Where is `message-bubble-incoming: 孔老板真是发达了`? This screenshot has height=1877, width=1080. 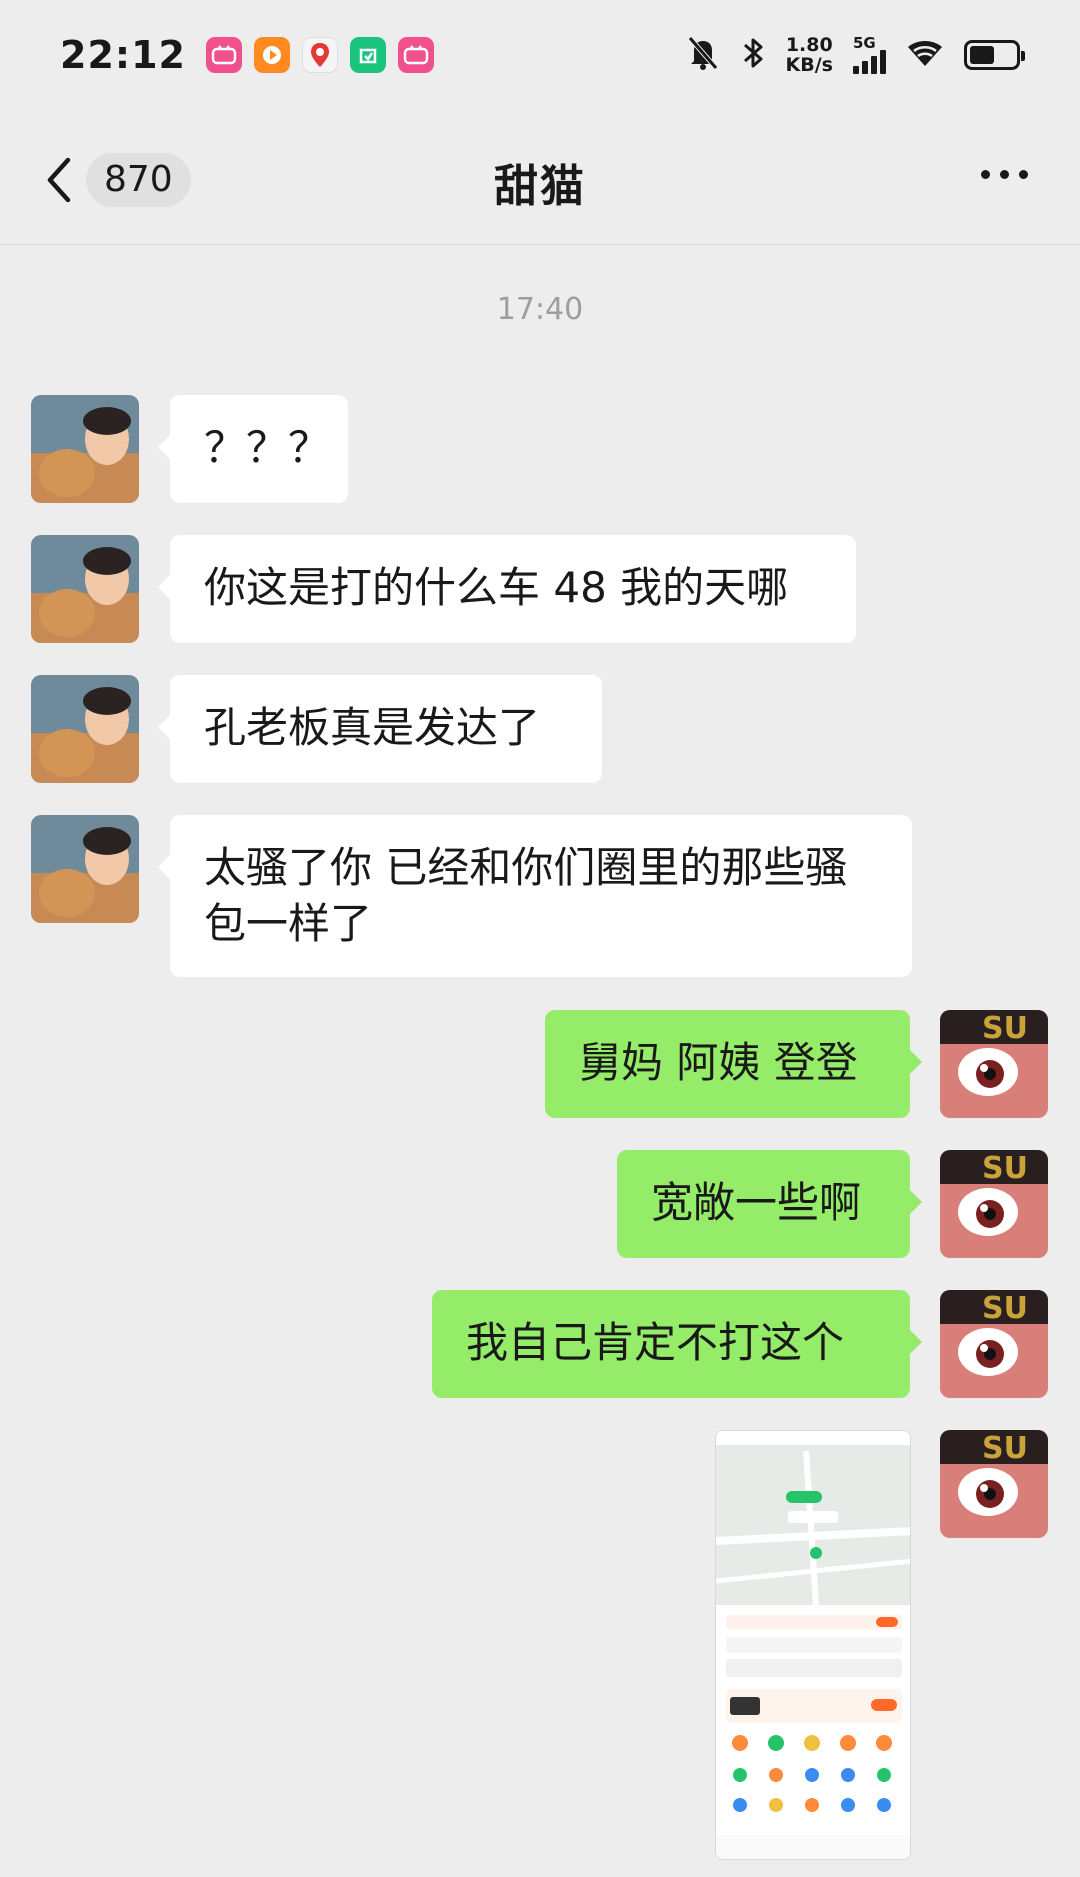 message-bubble-incoming: 孔老板真是发达了 is located at coordinates (380, 729).